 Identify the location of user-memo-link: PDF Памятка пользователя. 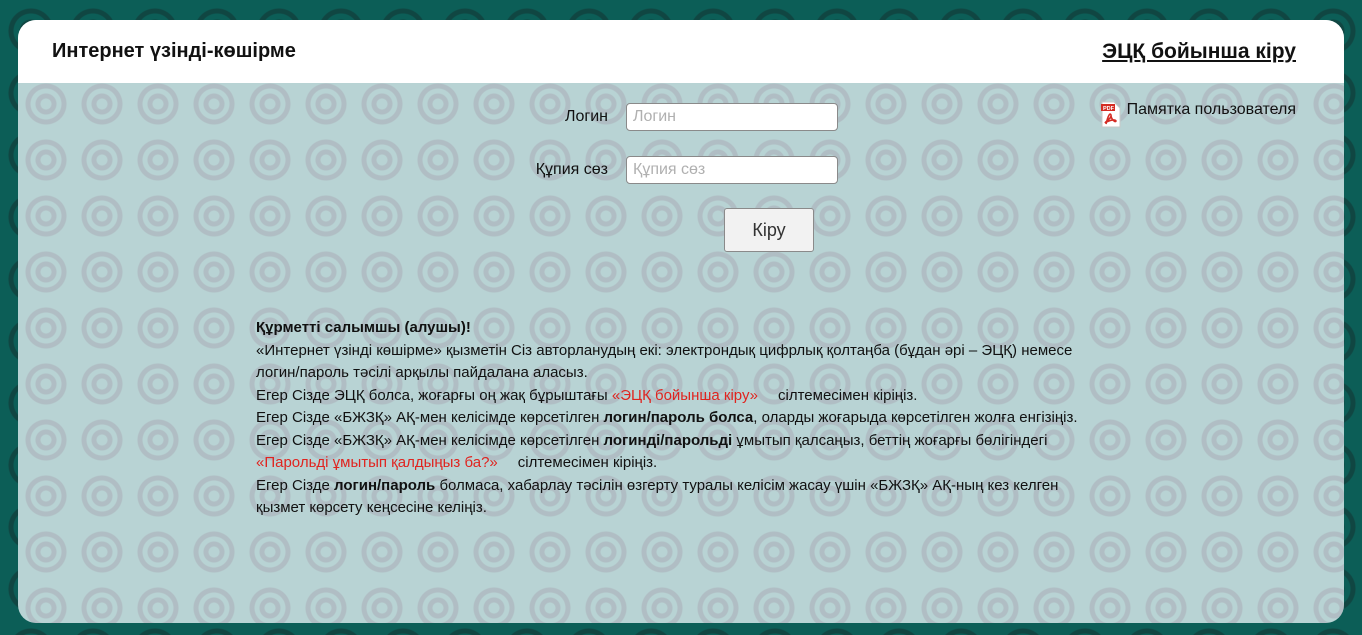
(1198, 114).